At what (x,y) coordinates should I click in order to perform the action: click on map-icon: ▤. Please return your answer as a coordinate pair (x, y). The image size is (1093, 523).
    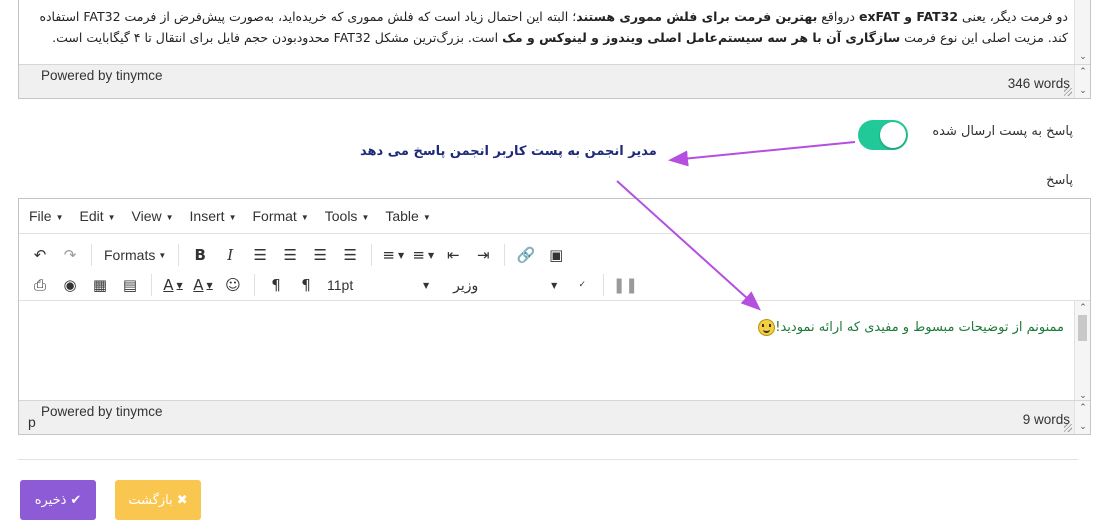
    Looking at the image, I should click on (130, 285).